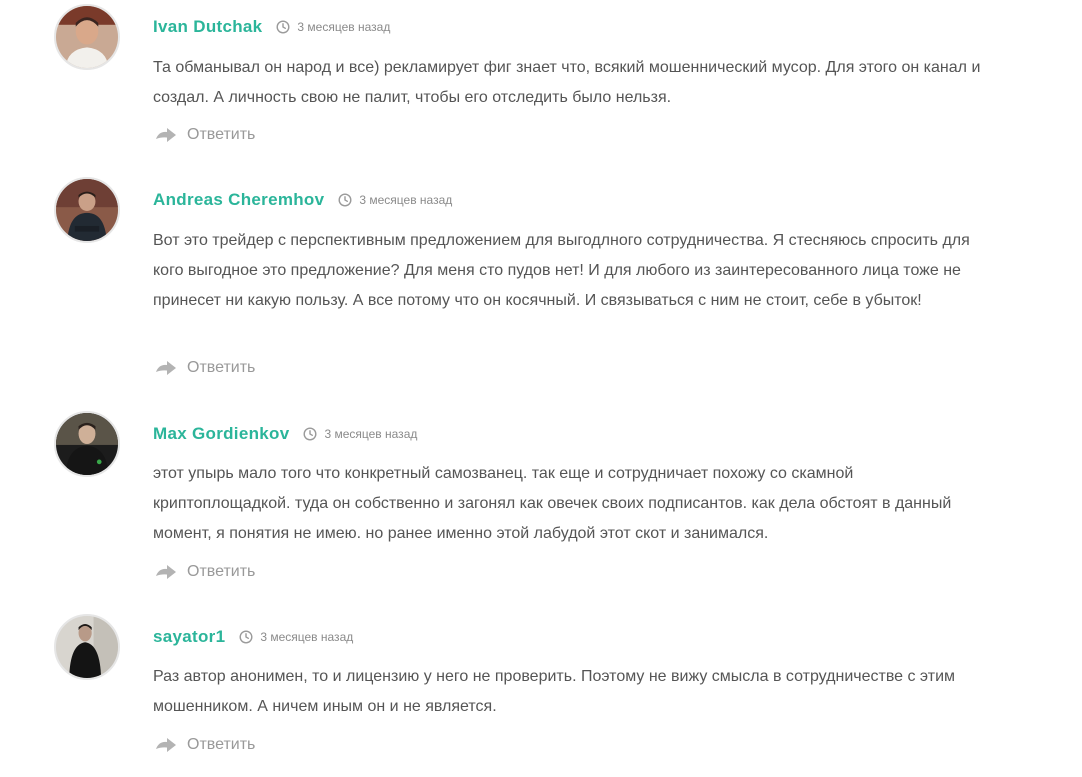  I want to click on comment-meta: Andreas Cheremhov 3 месяцев назад, so click(302, 200).